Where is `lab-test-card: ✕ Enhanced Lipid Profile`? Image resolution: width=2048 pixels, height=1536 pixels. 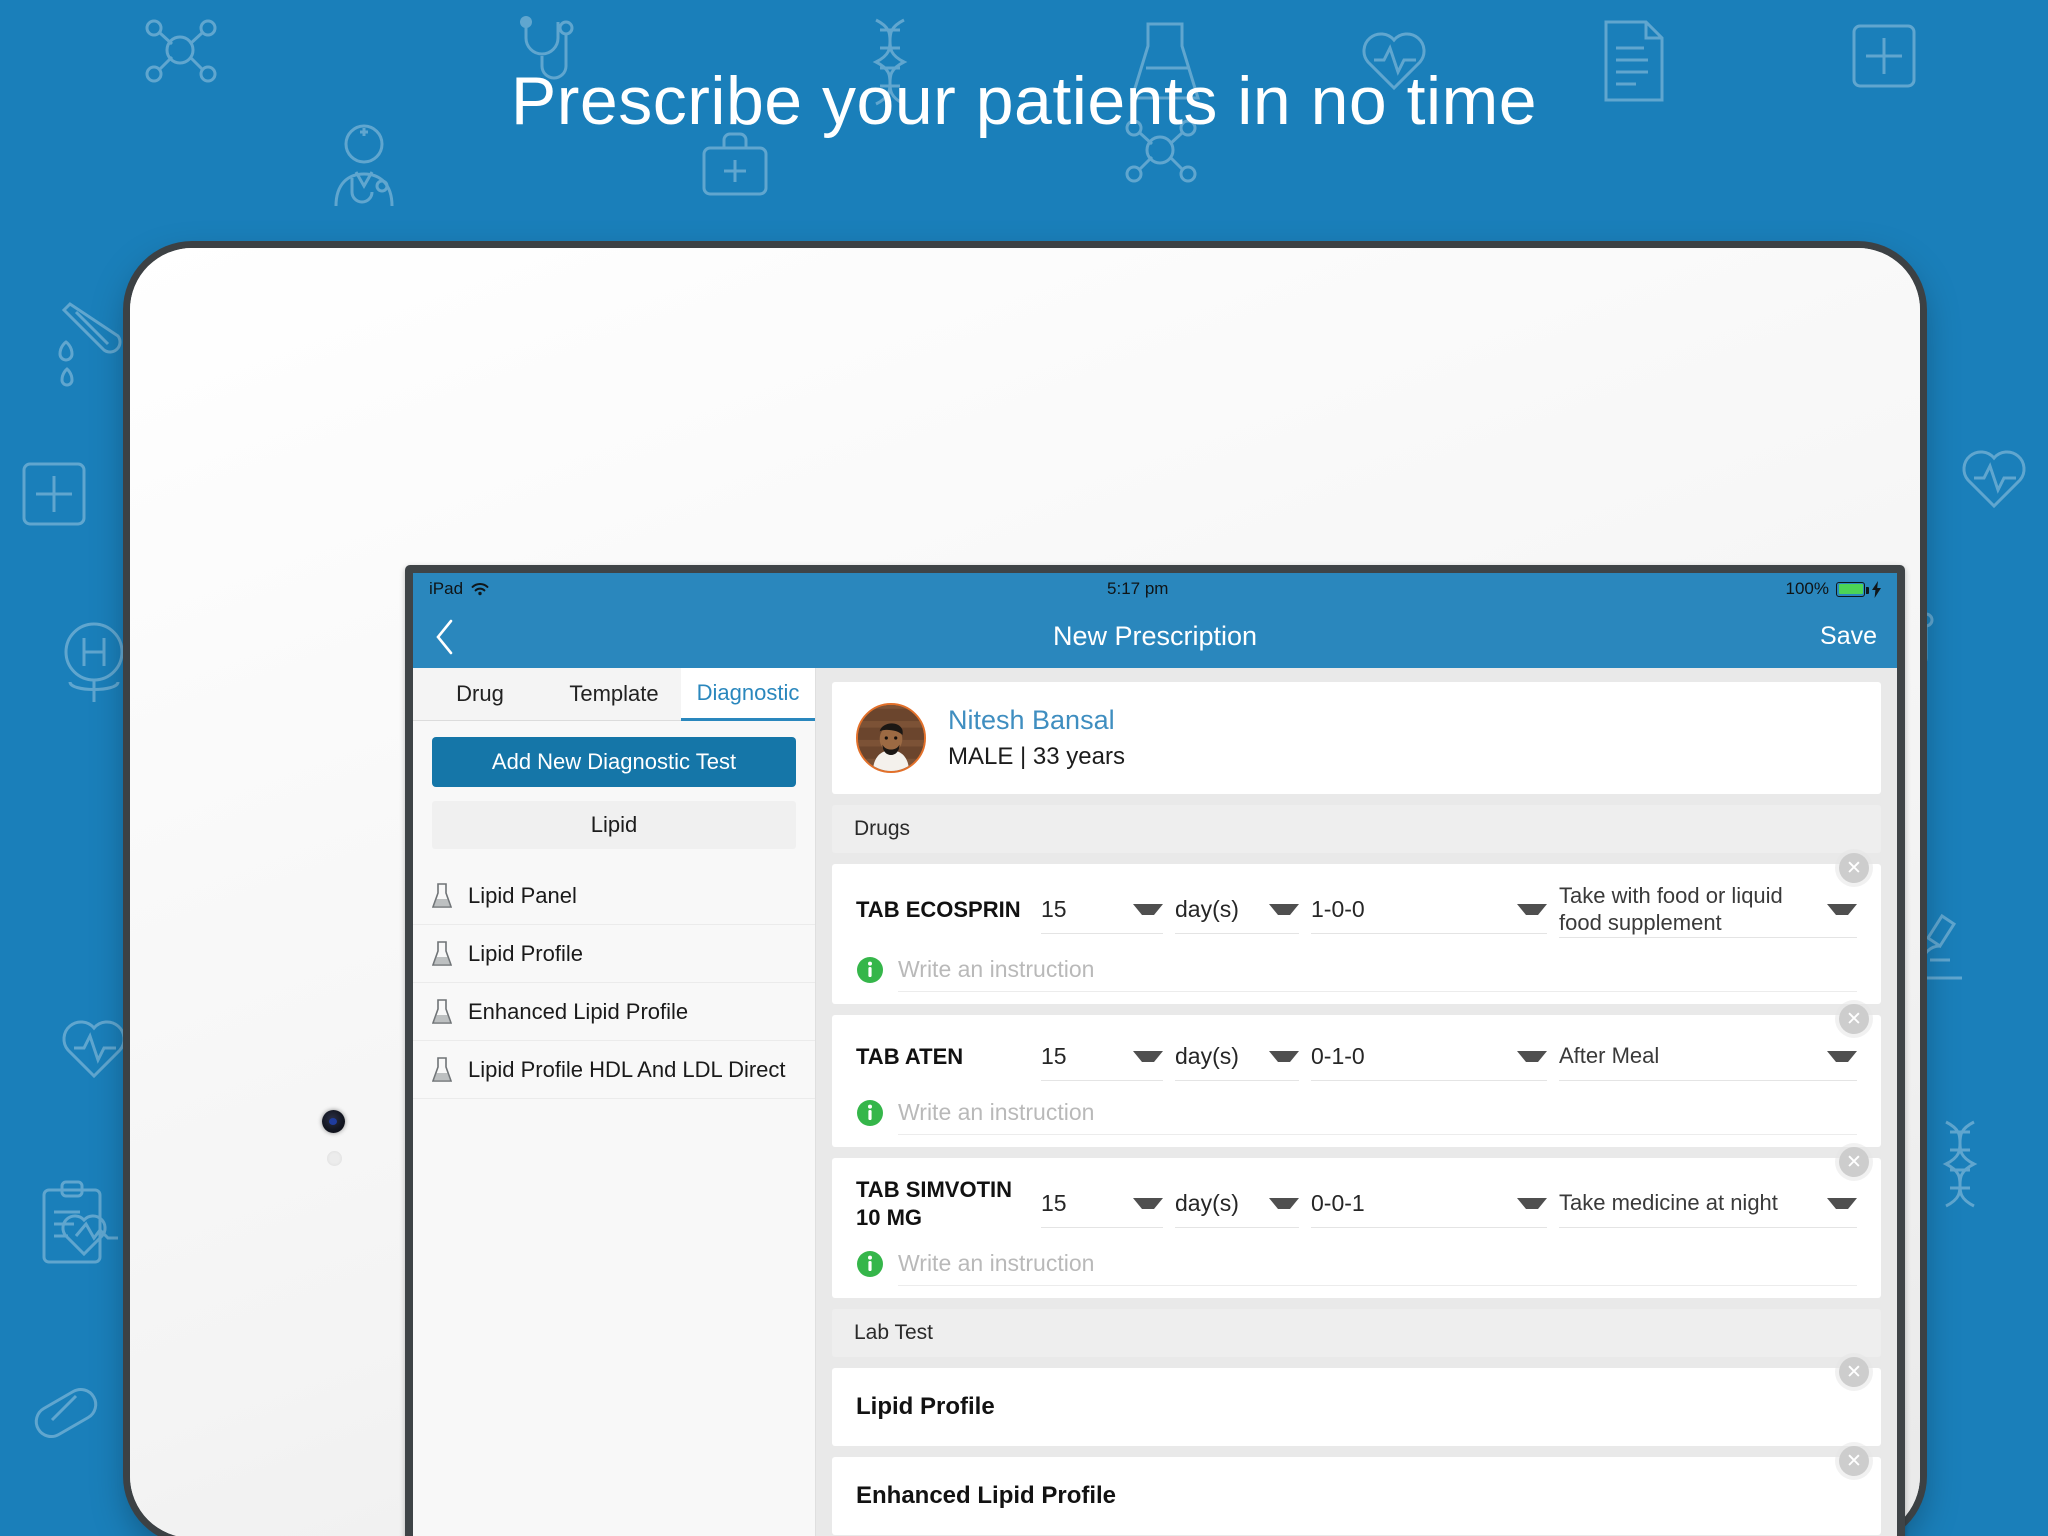 lab-test-card: ✕ Enhanced Lipid Profile is located at coordinates (1356, 1491).